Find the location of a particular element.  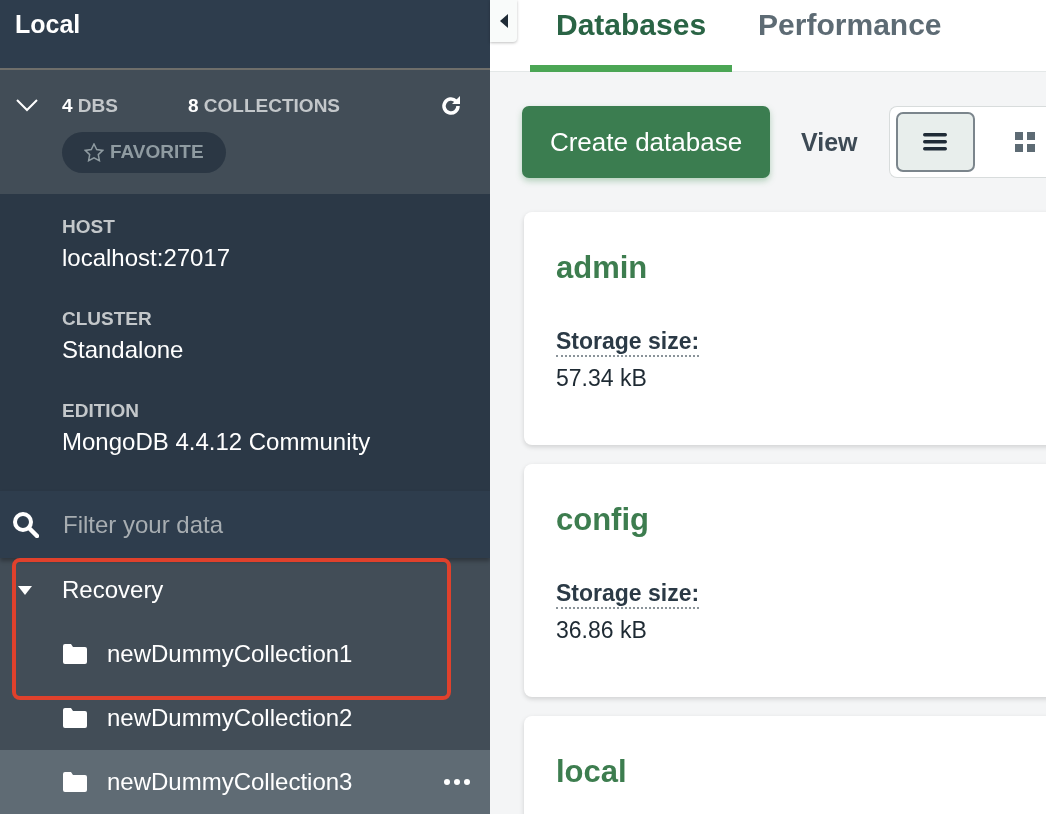

list-icon is located at coordinates (935, 142).